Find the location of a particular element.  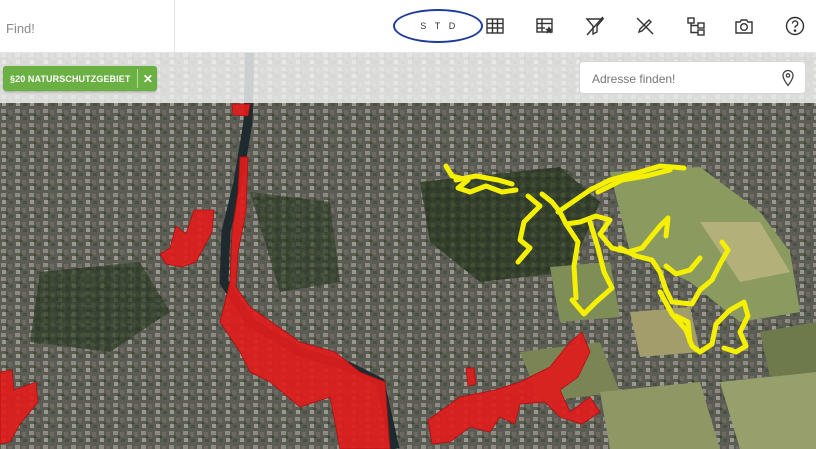

filter-chip: §20 NATURSCHUTZGEBIET ✕ is located at coordinates (80, 78).